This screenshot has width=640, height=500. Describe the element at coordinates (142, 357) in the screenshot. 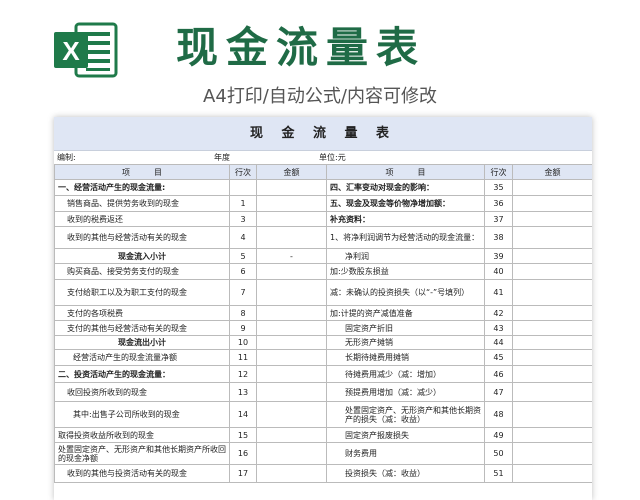

I see `row-item-left: 经营活动产生的现金流量净额` at that location.